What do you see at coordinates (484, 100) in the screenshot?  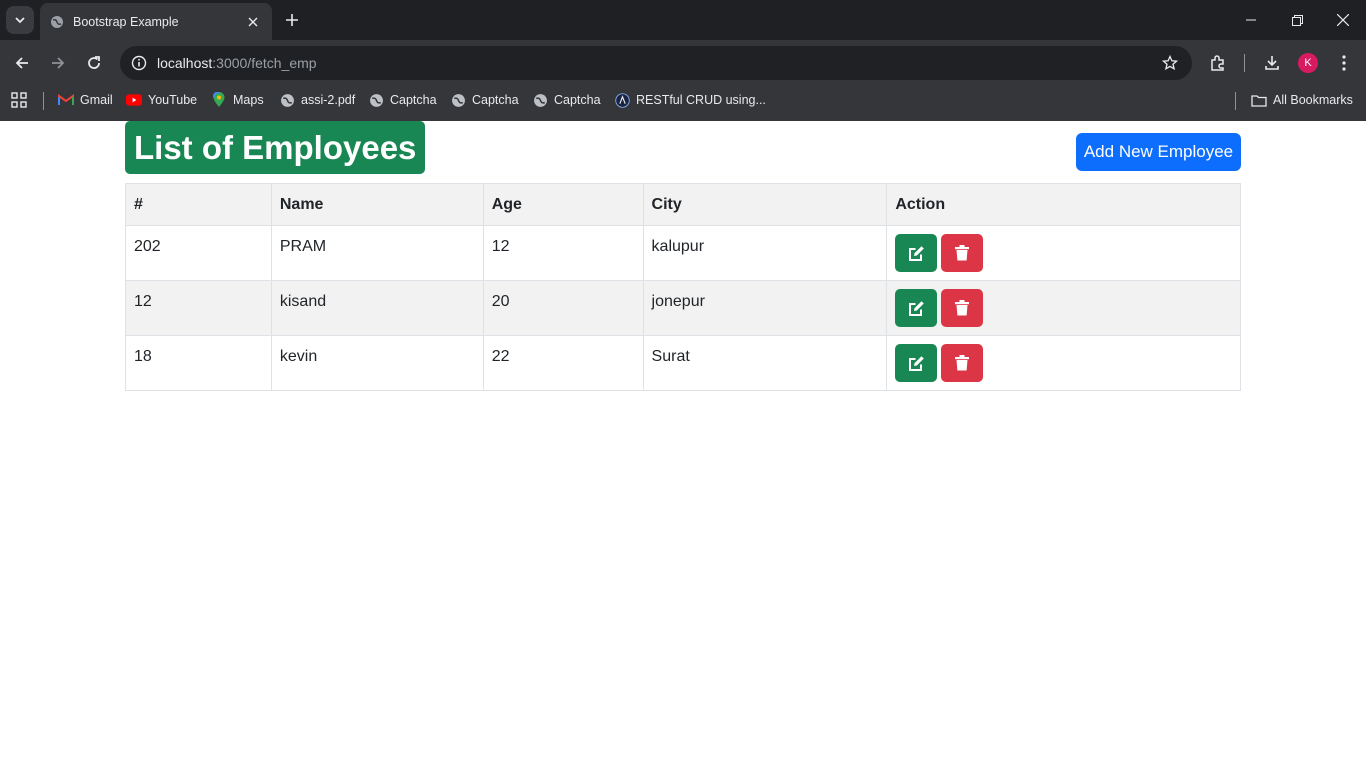 I see `bookmark-captcha-2: Captcha` at bounding box center [484, 100].